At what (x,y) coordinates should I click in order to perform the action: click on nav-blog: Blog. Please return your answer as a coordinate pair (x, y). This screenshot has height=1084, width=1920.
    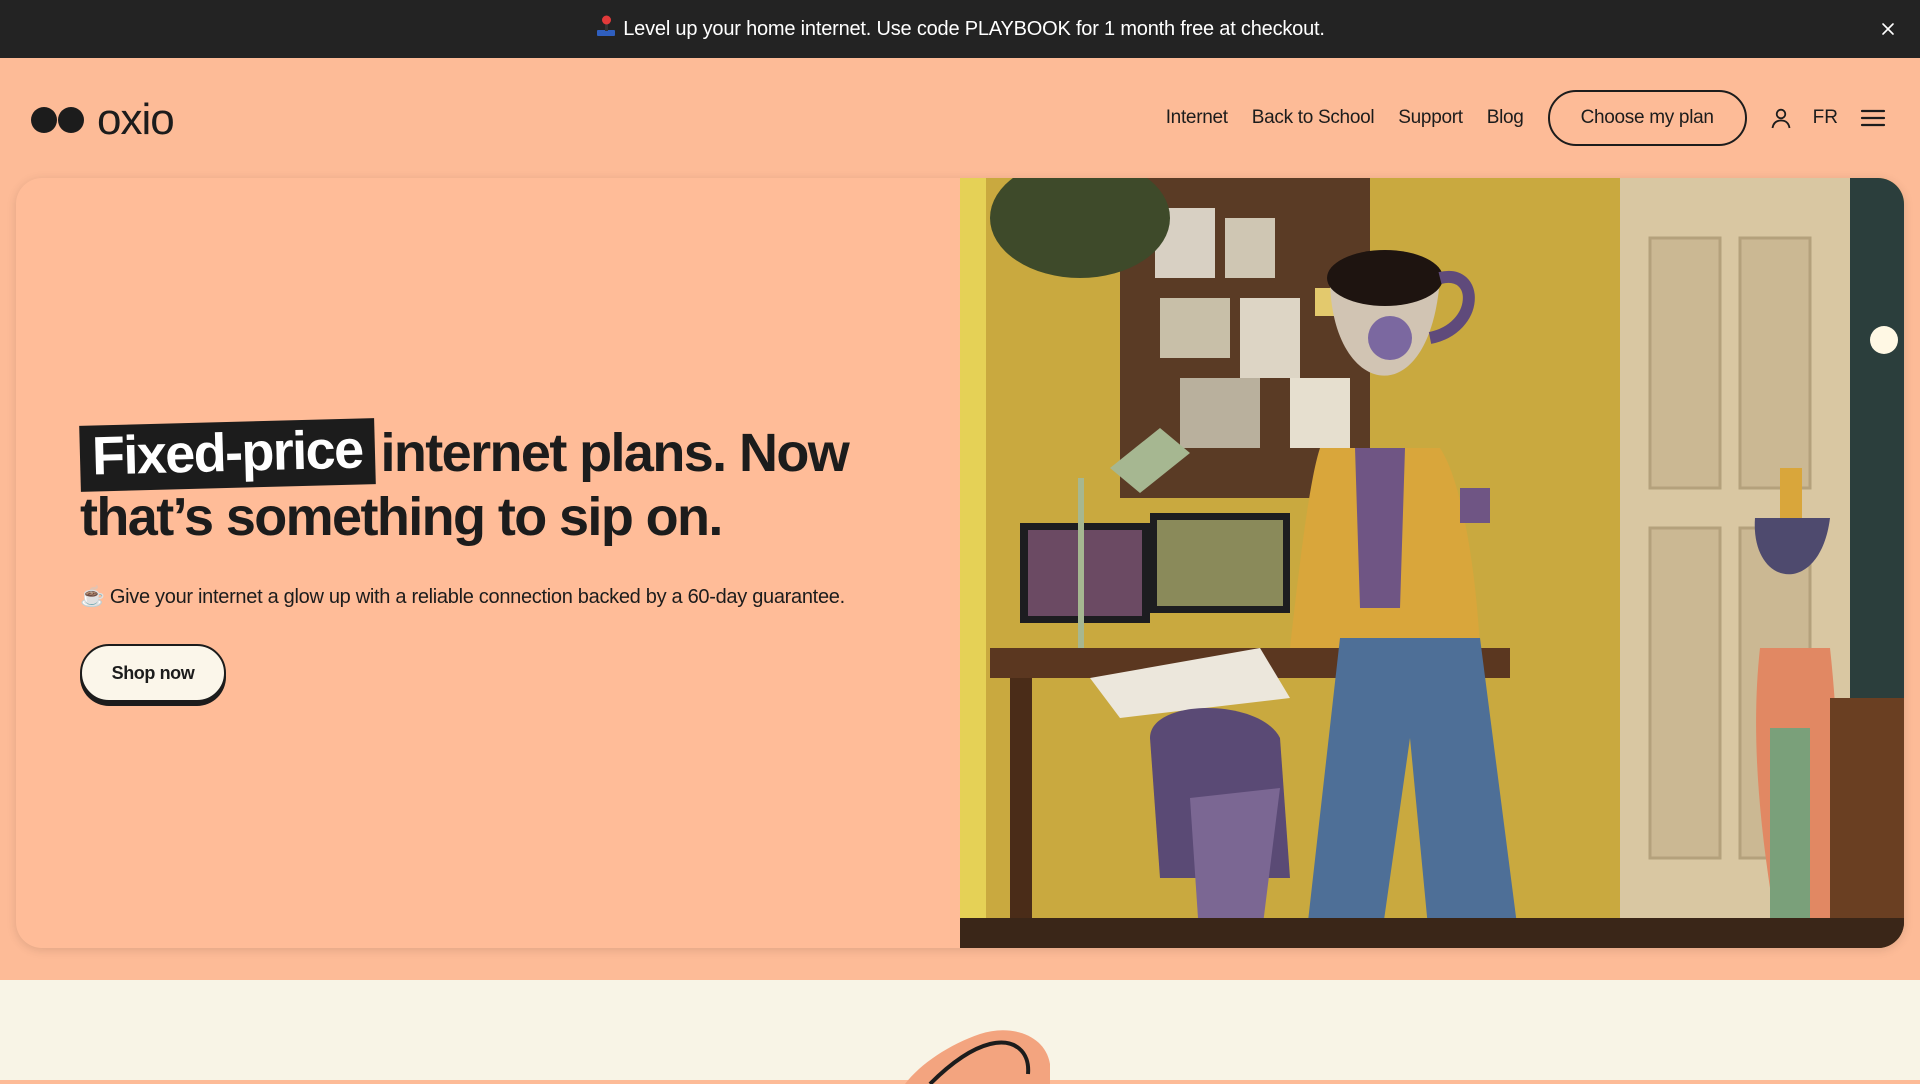
    Looking at the image, I should click on (1505, 118).